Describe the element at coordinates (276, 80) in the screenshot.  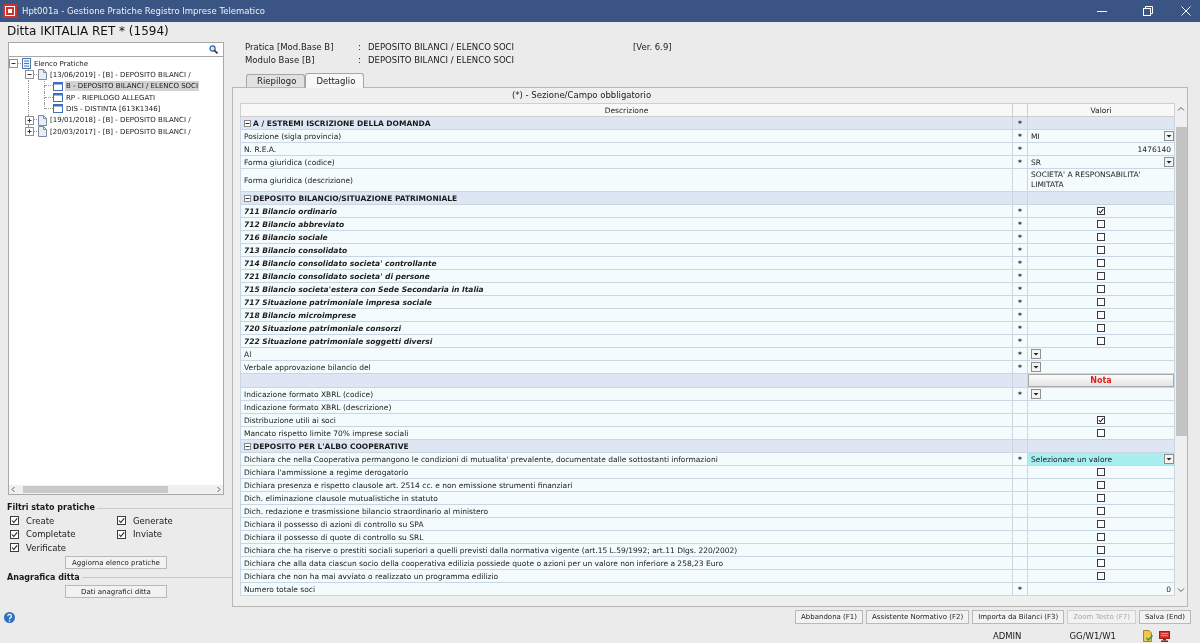
I see `tab: Riepilogo` at that location.